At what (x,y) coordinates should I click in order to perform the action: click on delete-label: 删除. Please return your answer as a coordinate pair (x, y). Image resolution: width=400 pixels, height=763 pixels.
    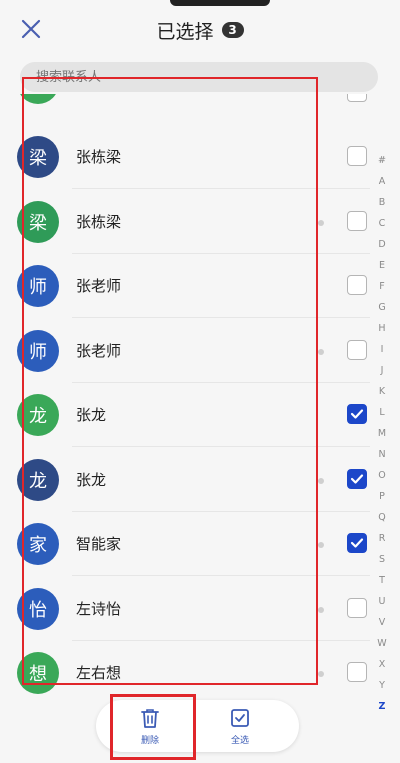
    Looking at the image, I should click on (149, 741).